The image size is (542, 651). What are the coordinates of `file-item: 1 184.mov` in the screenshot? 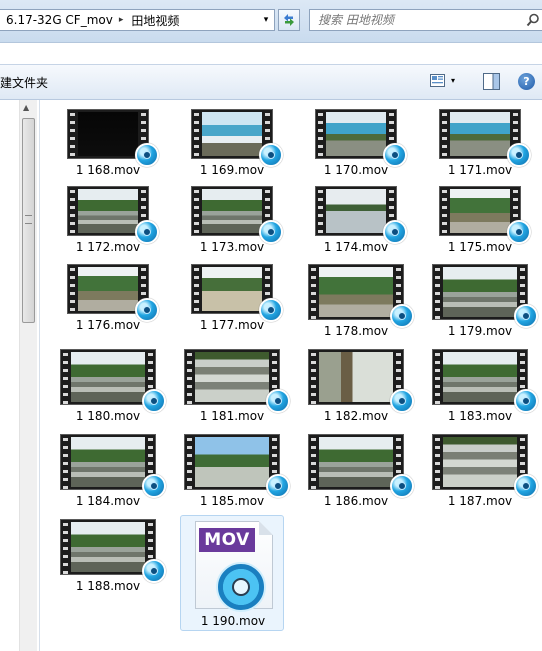 It's located at (112, 473).